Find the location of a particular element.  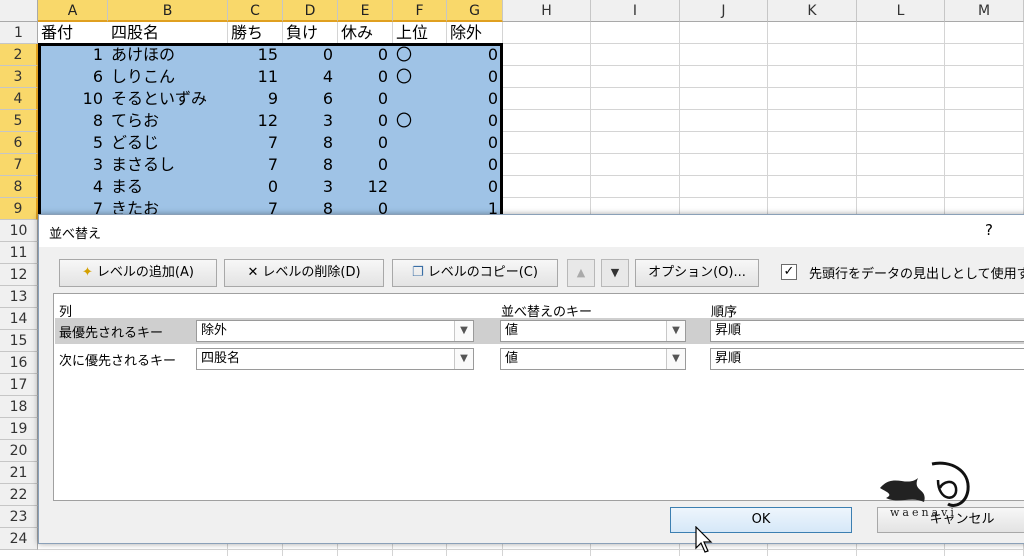

column-header-d: D is located at coordinates (310, 11).